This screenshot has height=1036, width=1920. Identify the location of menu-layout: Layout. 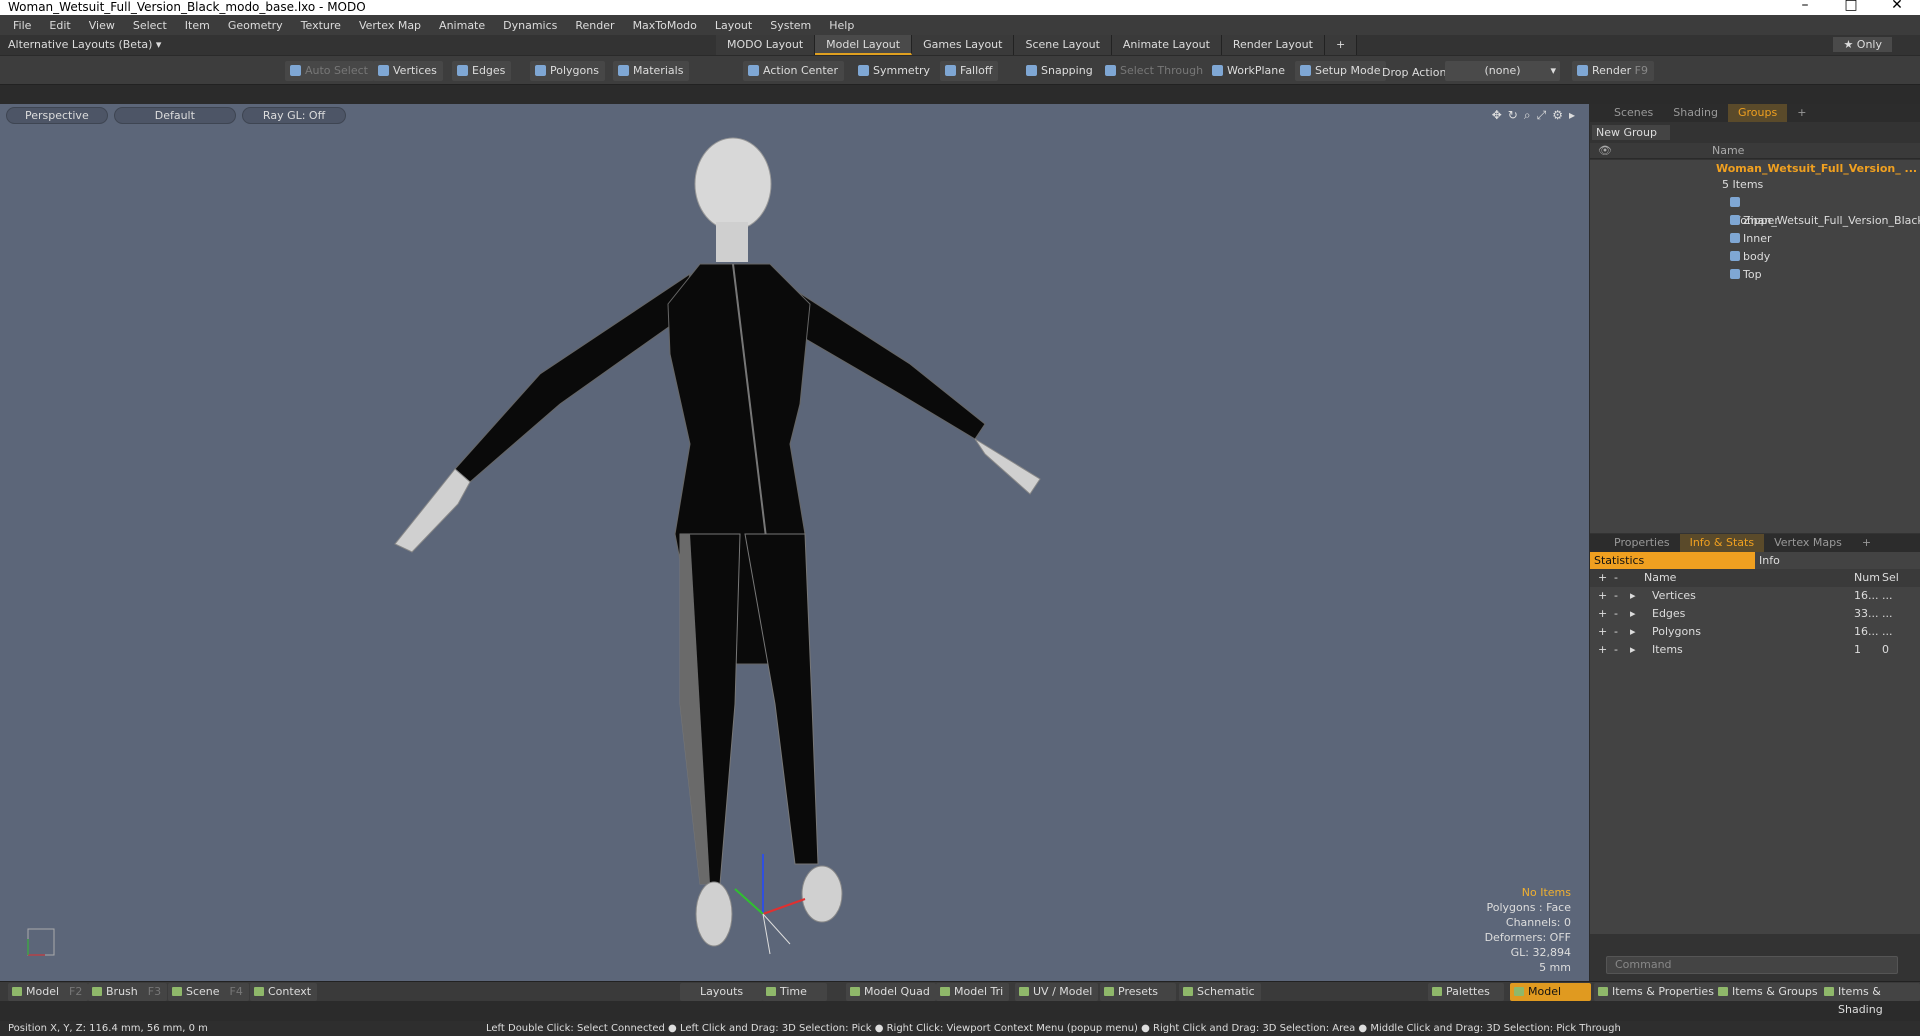
(733, 25).